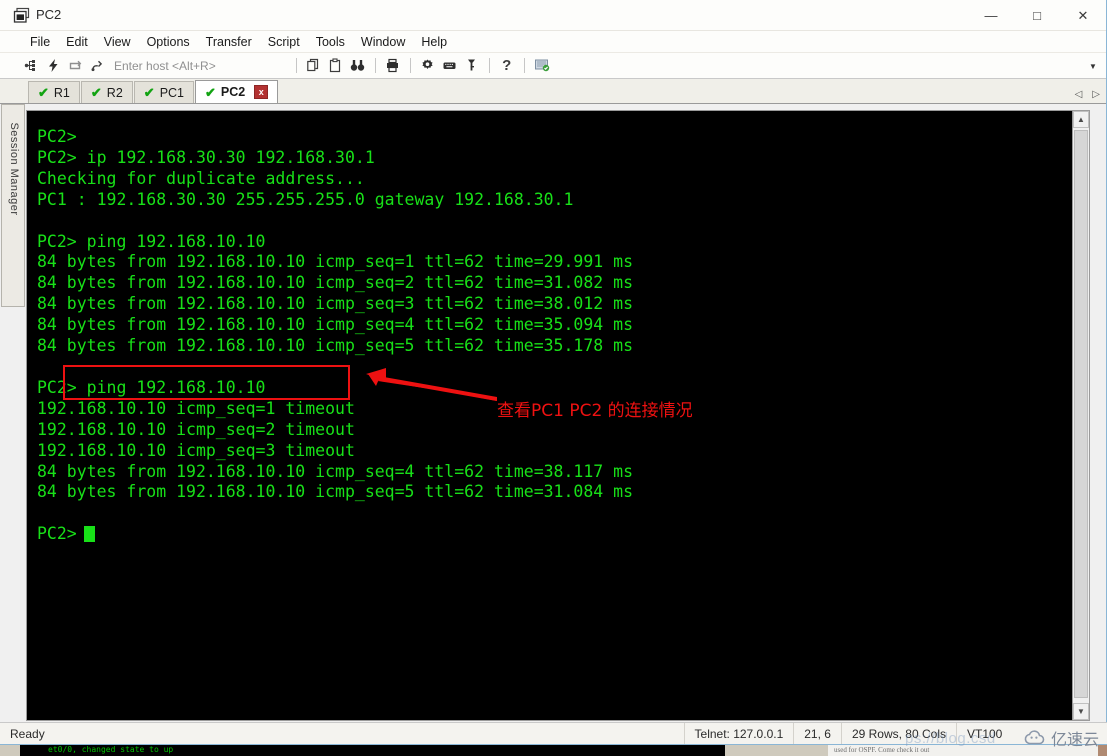 The image size is (1107, 756). I want to click on tab-label: R1, so click(61, 92).